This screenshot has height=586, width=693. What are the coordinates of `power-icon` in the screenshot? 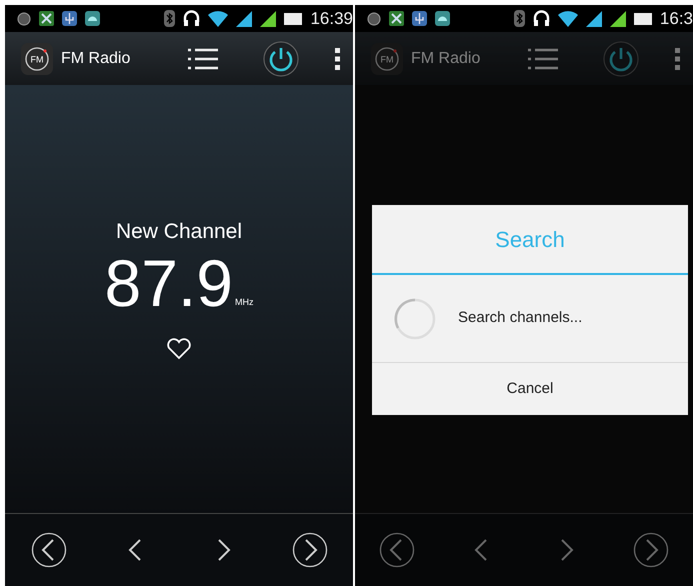 It's located at (281, 58).